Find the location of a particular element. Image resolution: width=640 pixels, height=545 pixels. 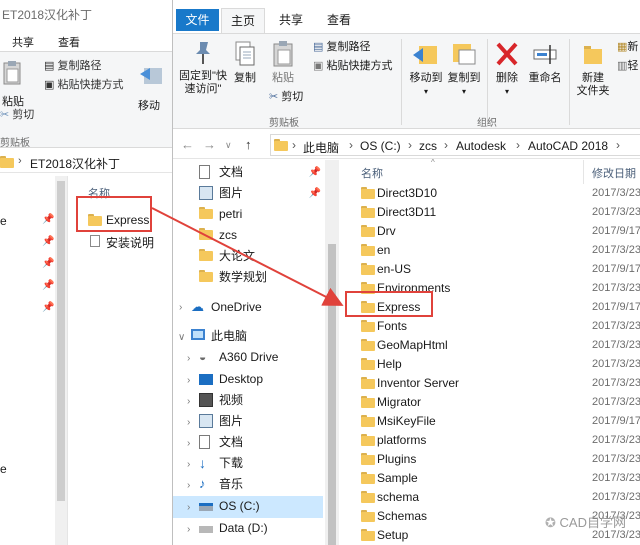

pin-quick-access-button: 固定到"快 速访问" is located at coordinates (203, 68).